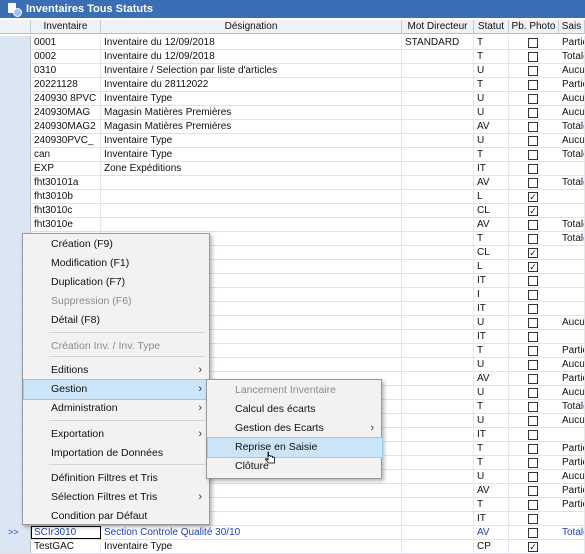 The image size is (585, 554). Describe the element at coordinates (295, 428) in the screenshot. I see `menu-item: Gestion des Ecarts ›` at that location.